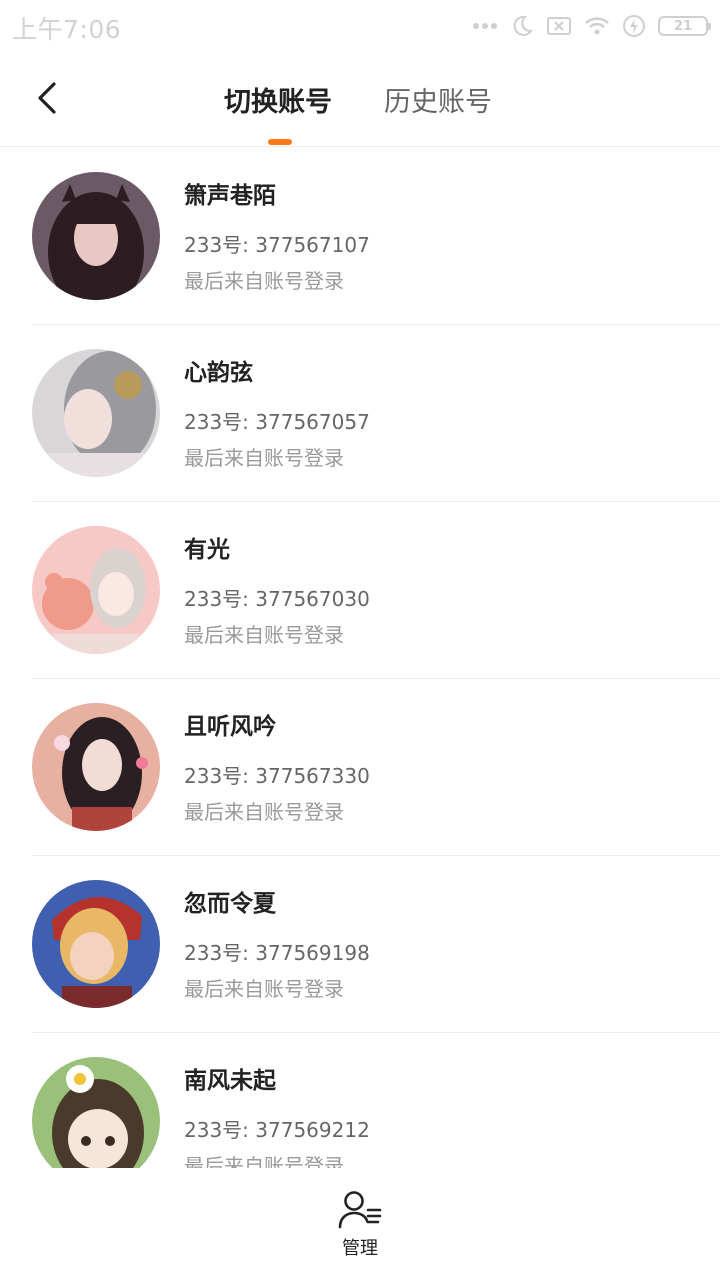 Image resolution: width=720 pixels, height=1280 pixels. I want to click on account-uid: 233号: 377567330, so click(277, 776).